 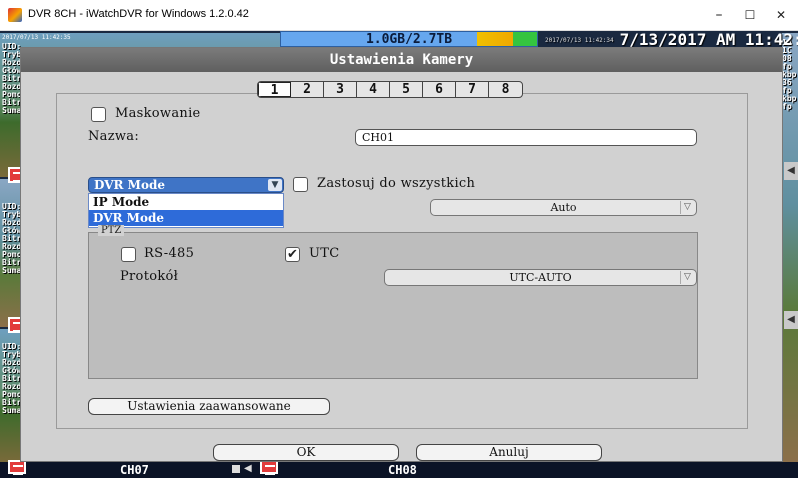 I want to click on app-icon, so click(x=15, y=15).